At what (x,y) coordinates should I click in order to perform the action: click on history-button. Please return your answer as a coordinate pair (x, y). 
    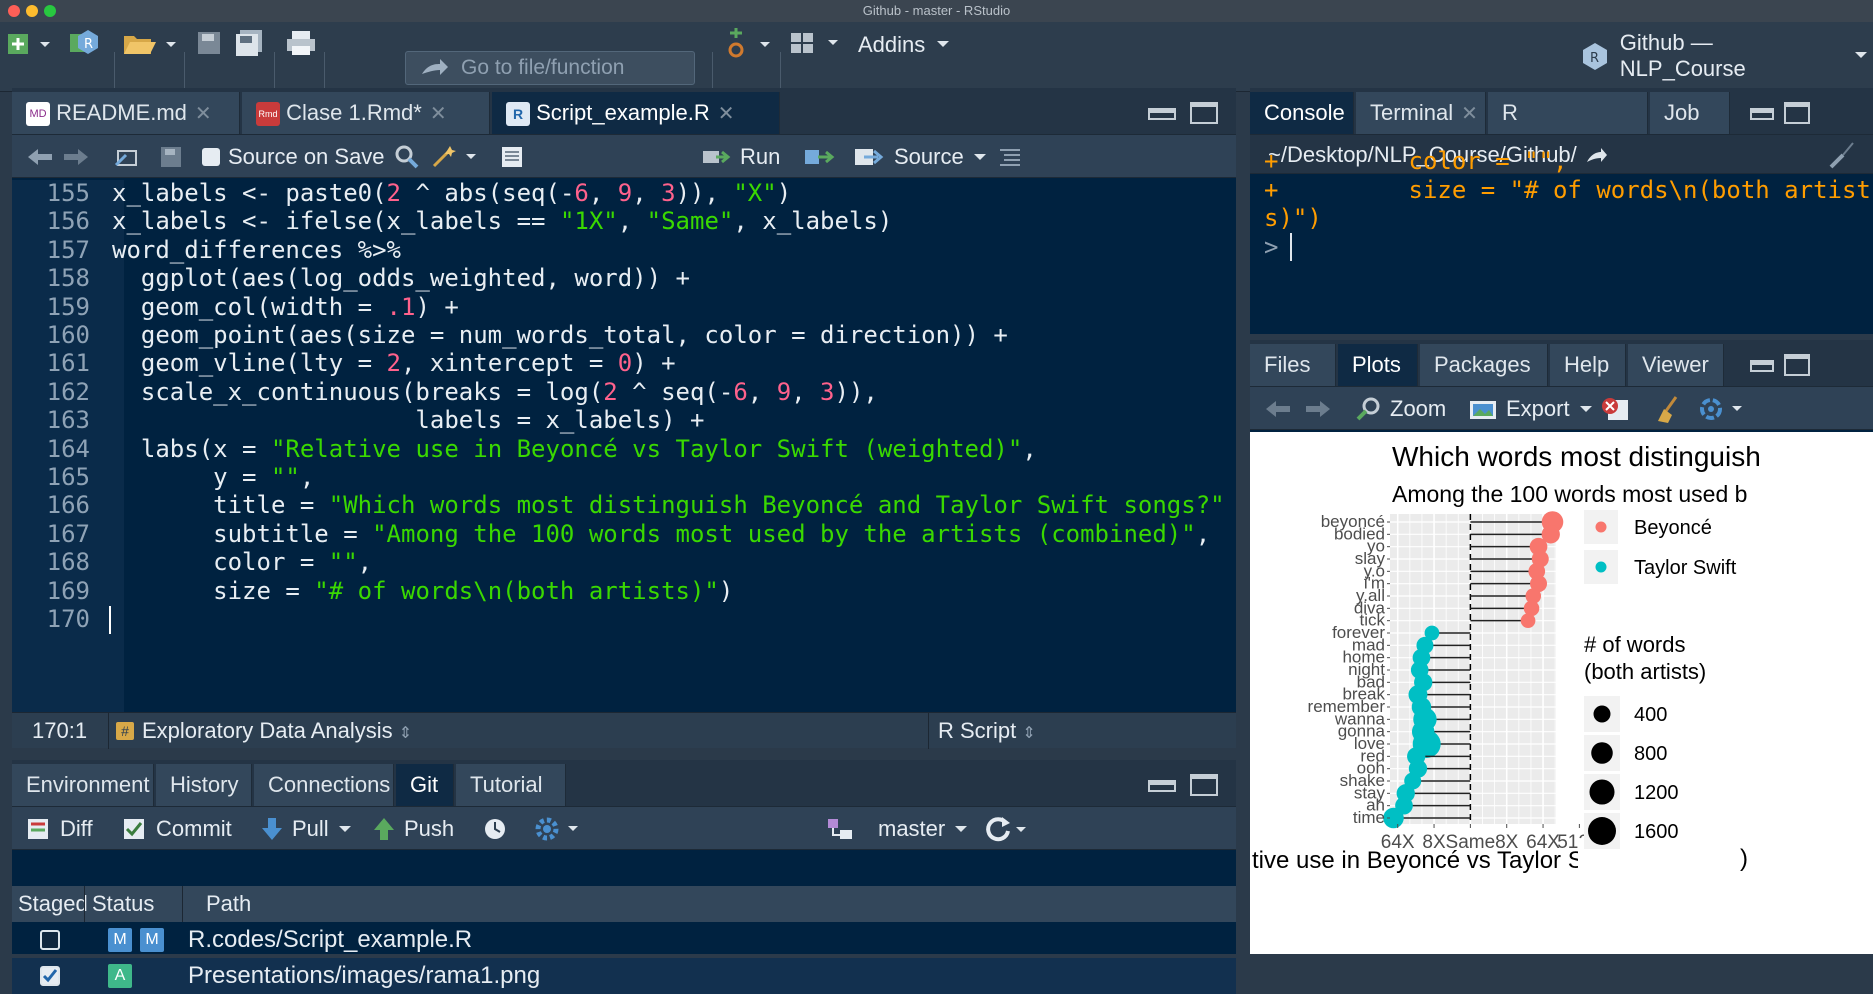
    Looking at the image, I should click on (495, 829).